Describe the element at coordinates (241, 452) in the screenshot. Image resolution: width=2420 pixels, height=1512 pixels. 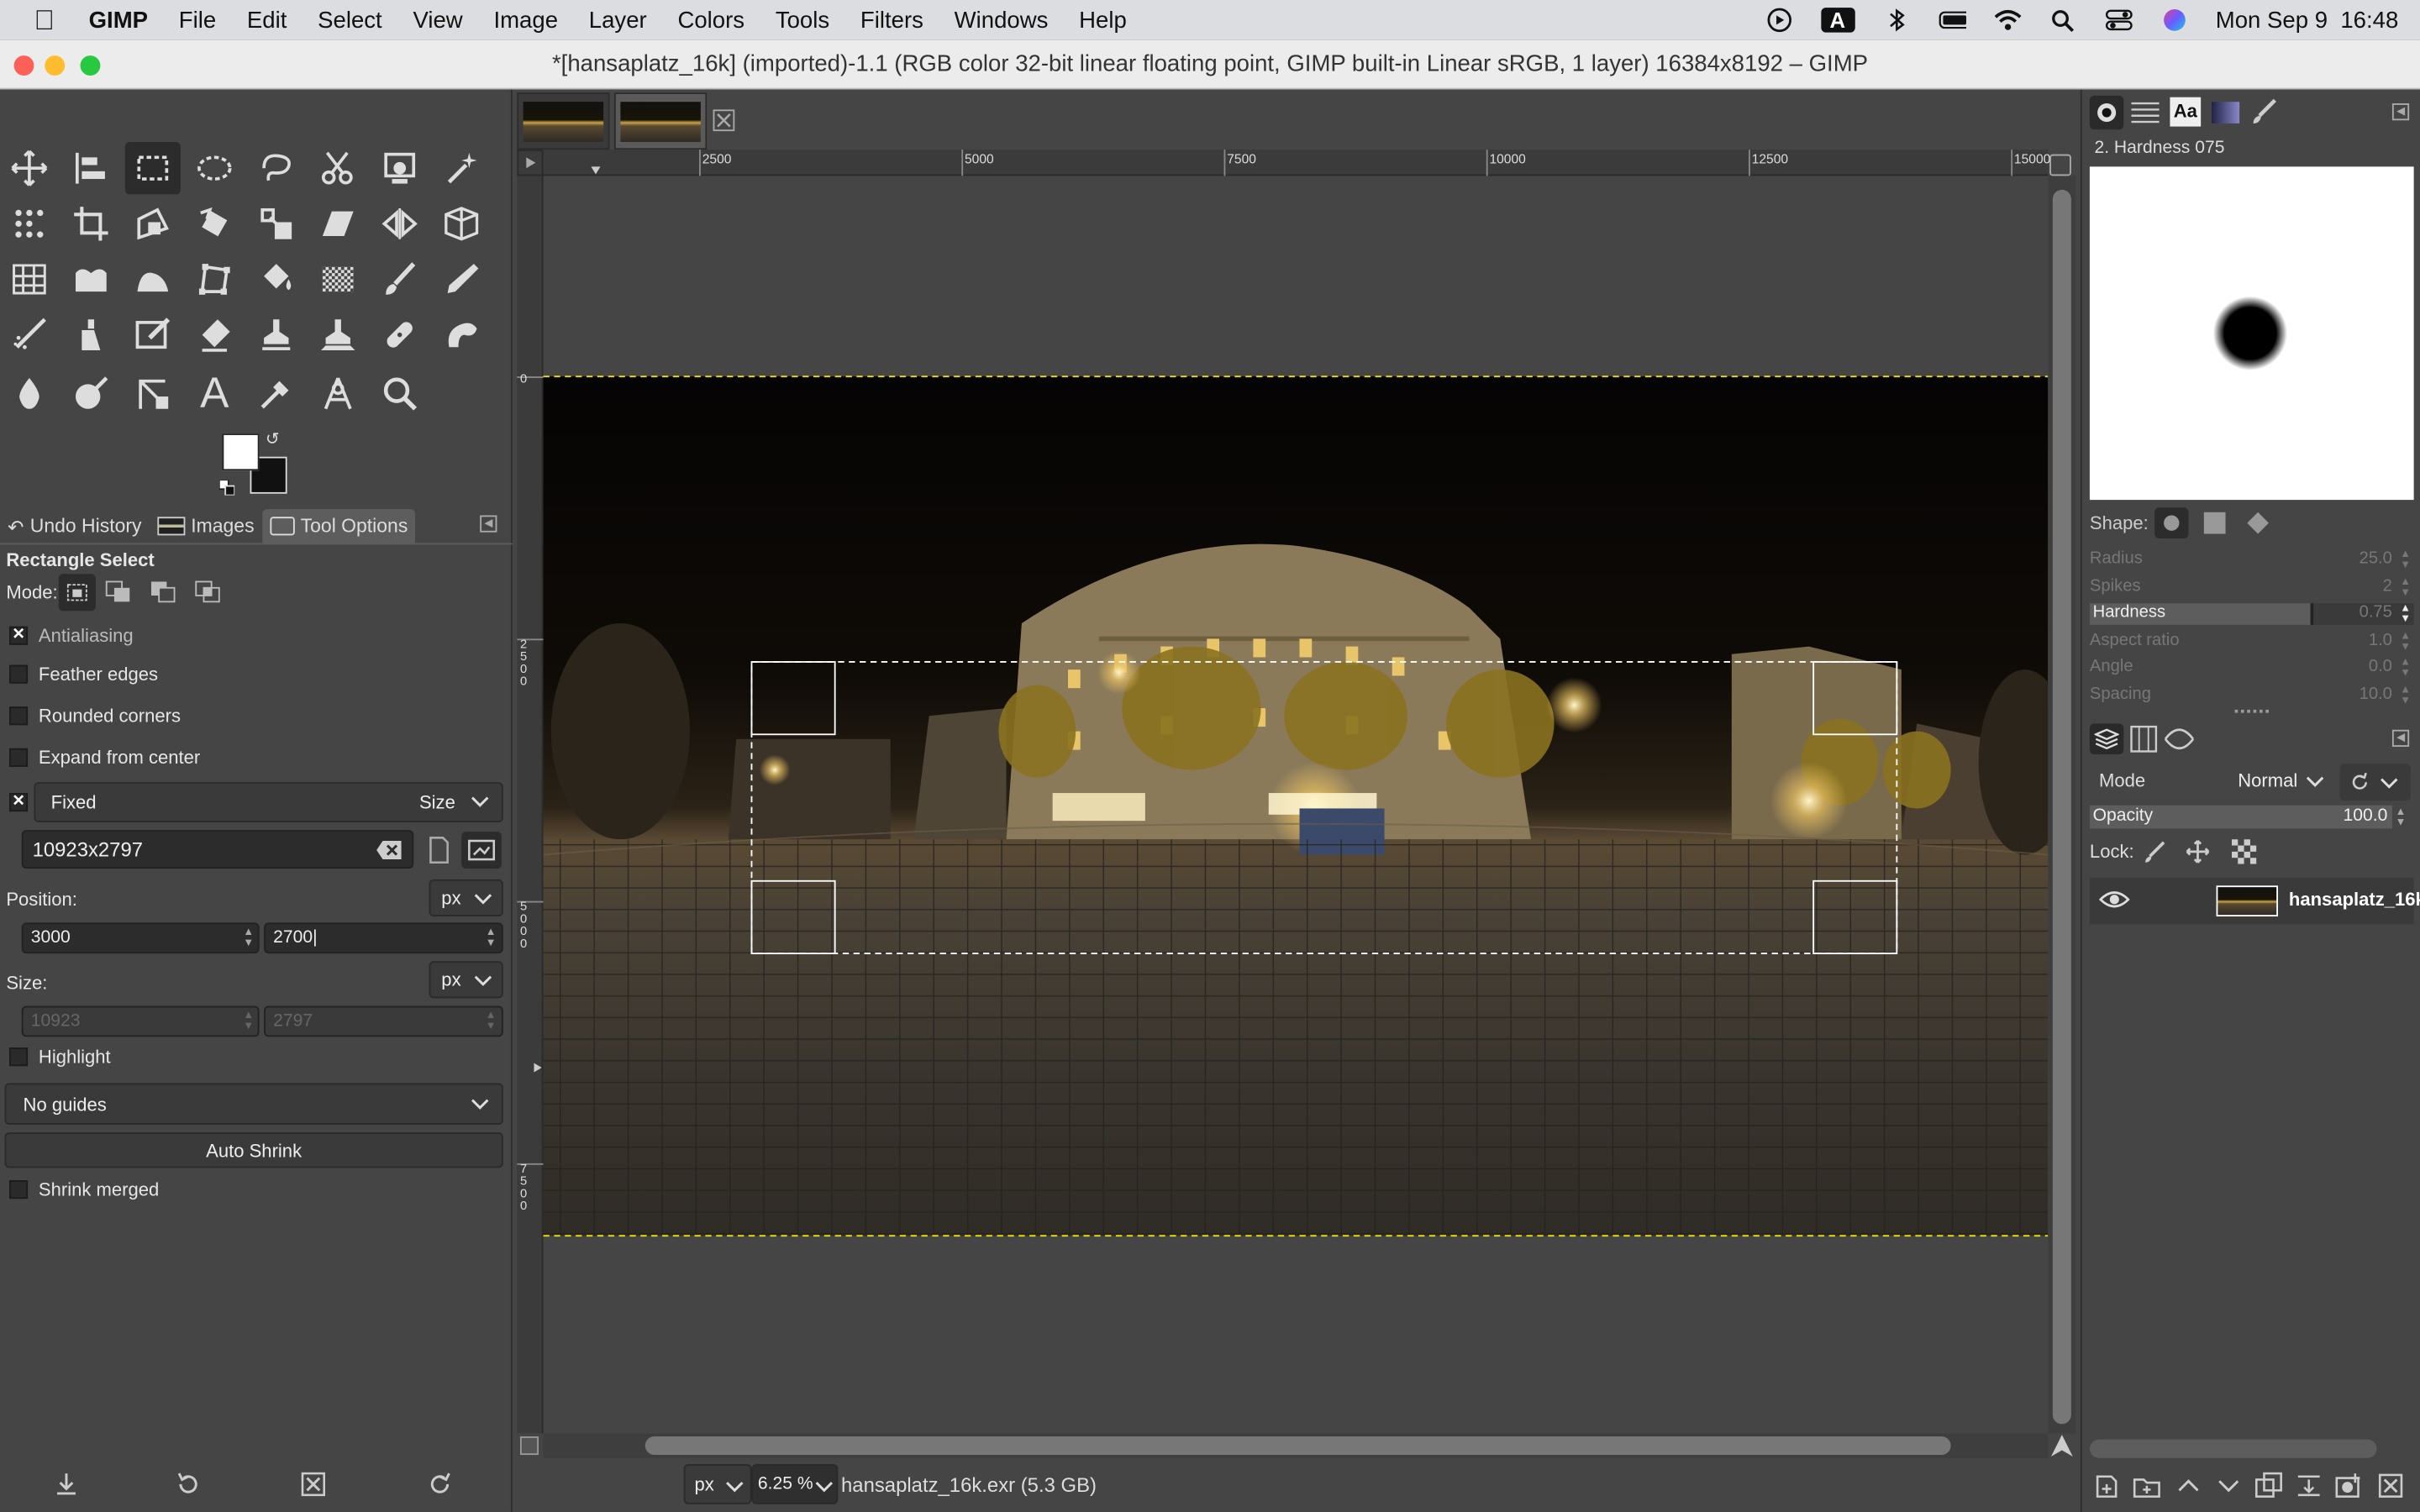
I see `foreground-color-swatch` at that location.